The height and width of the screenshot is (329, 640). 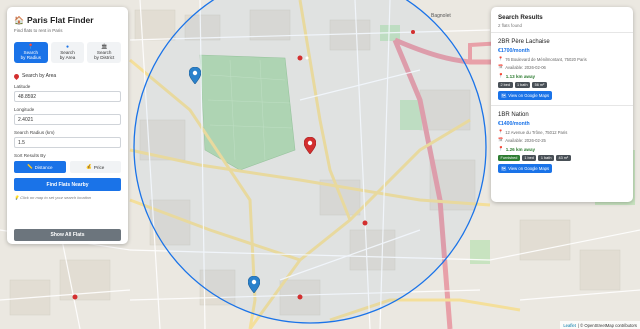 What do you see at coordinates (38, 30) in the screenshot?
I see `app-subtitle: Find flats to rent in Paris` at bounding box center [38, 30].